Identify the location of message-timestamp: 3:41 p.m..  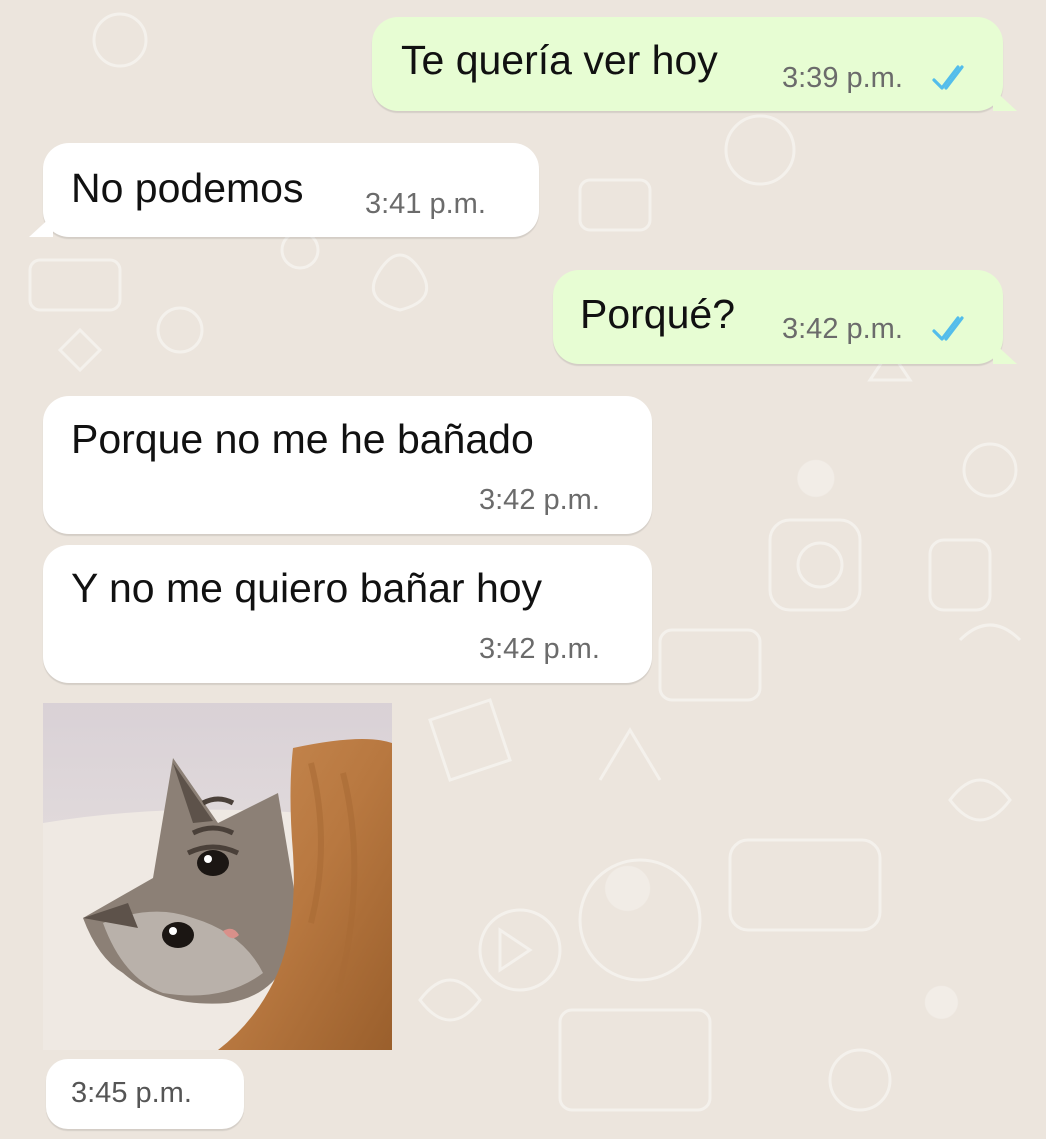
(425, 204).